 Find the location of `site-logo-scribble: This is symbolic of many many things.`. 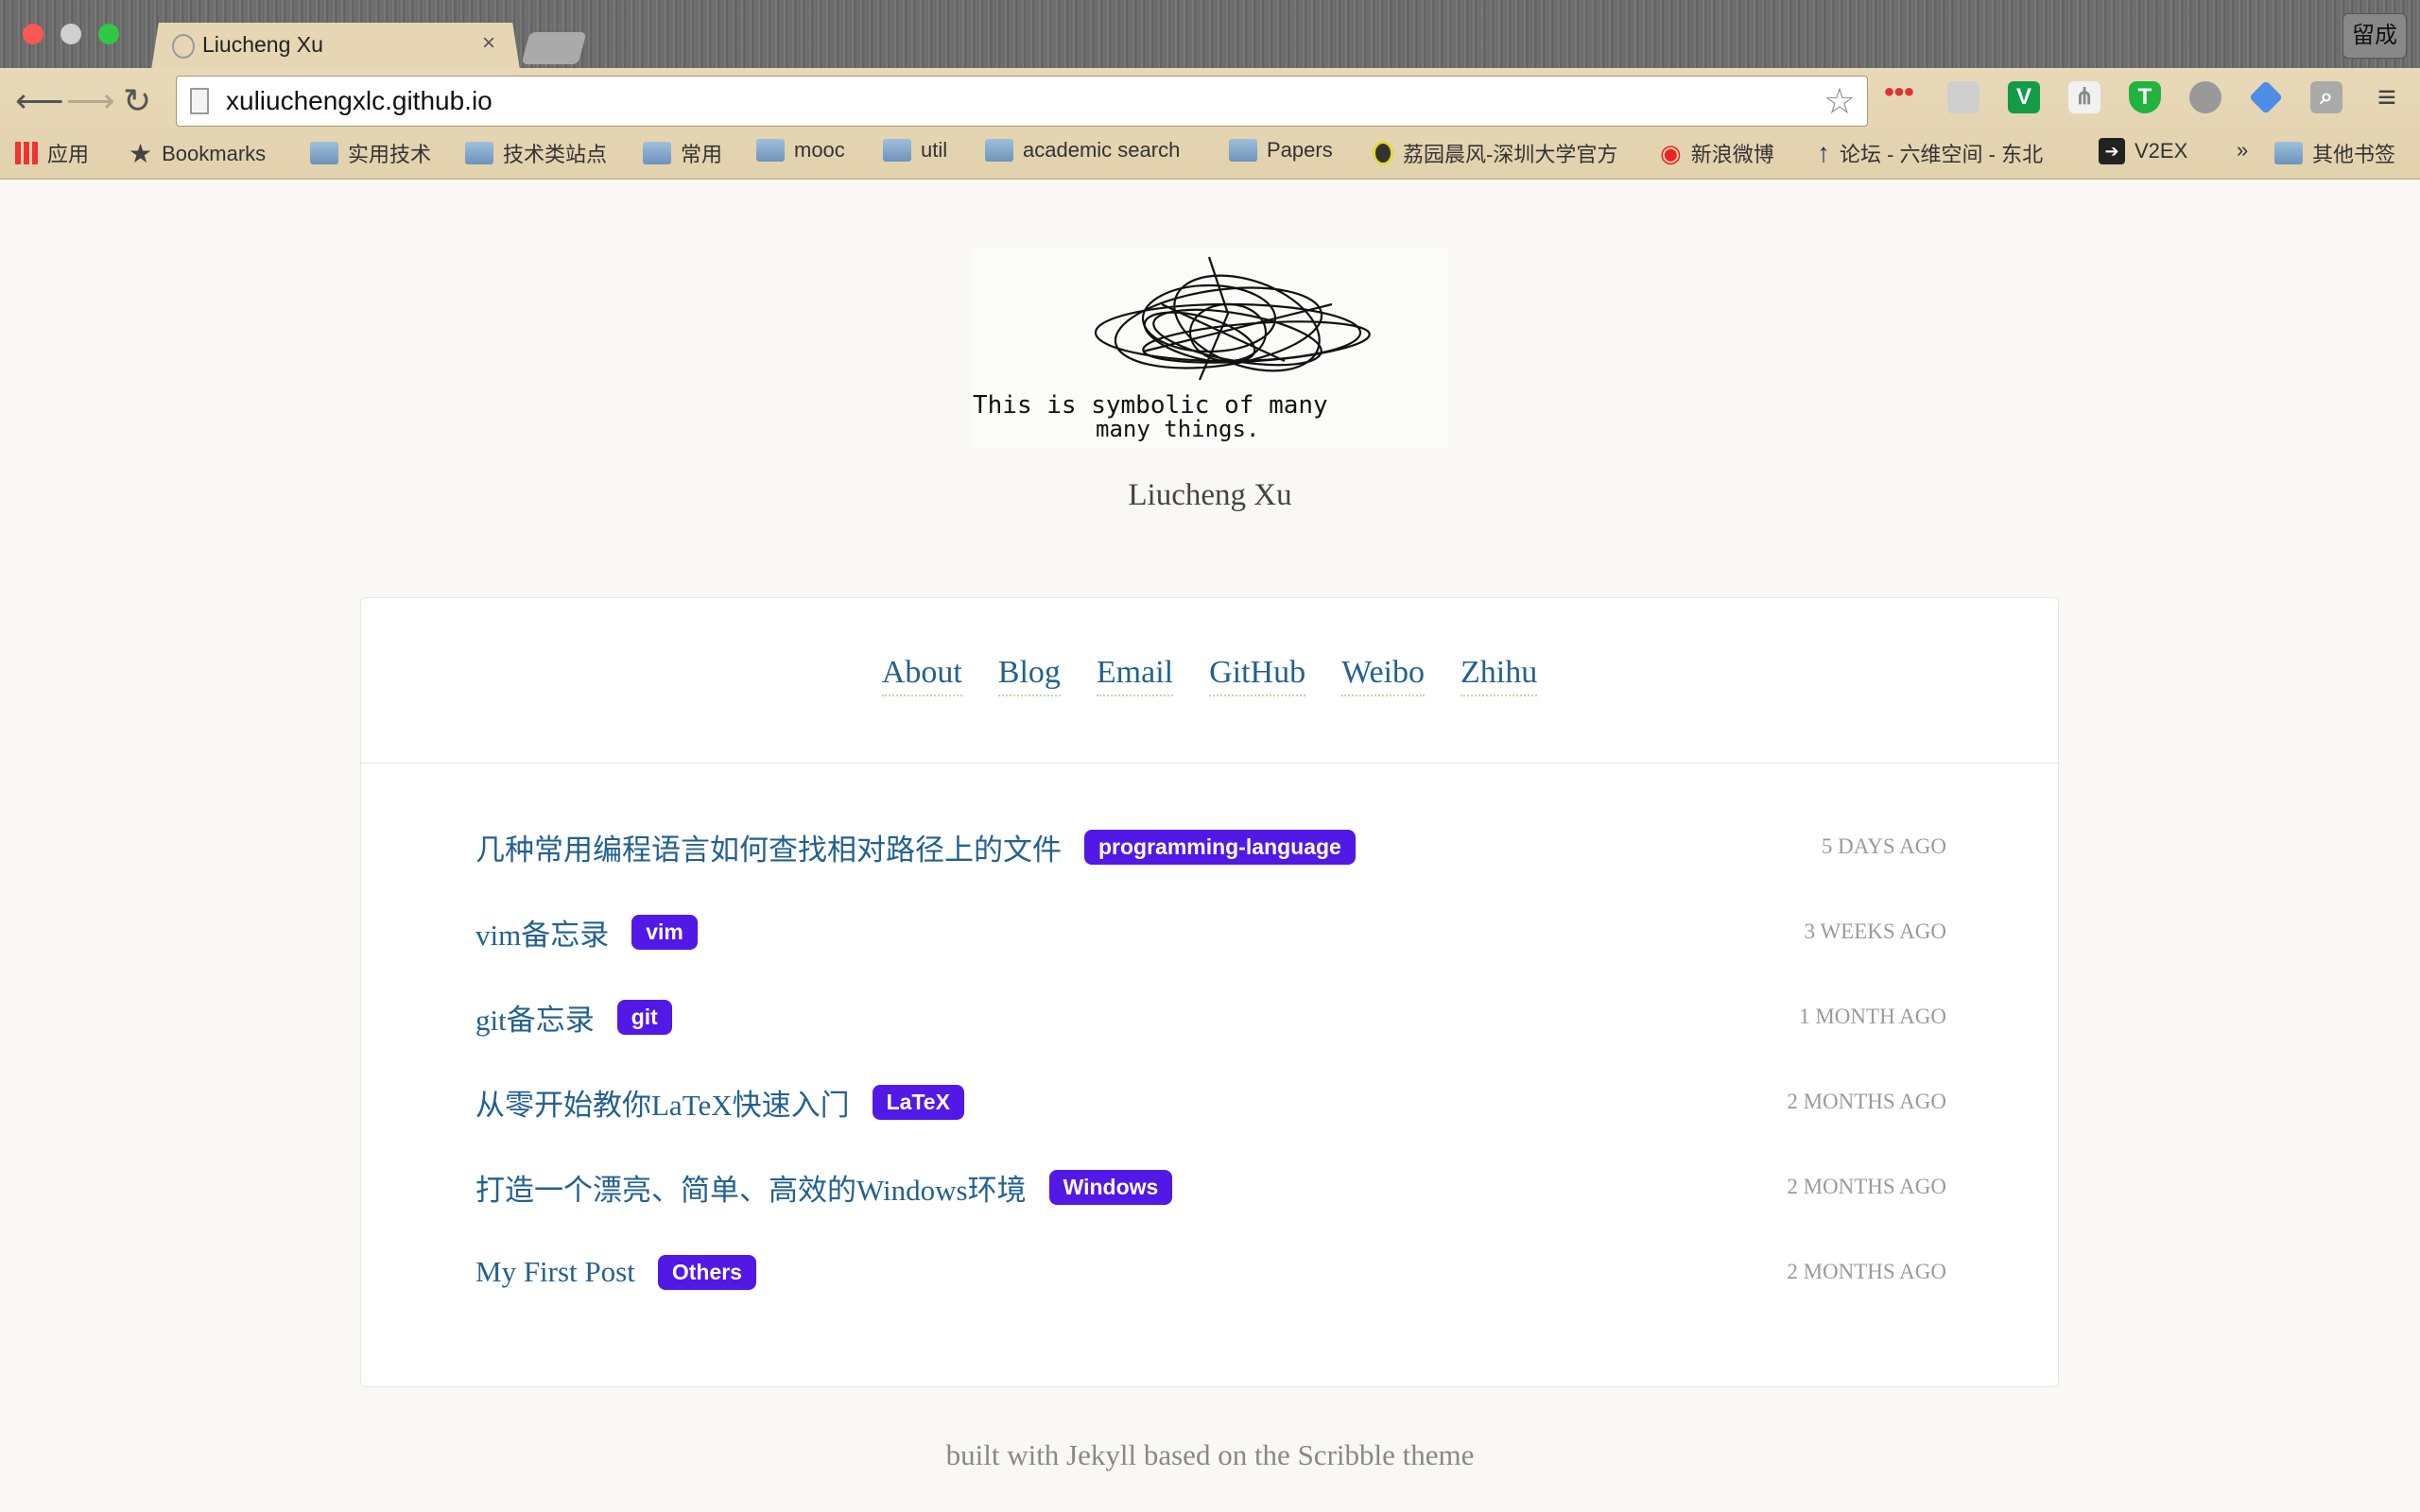

site-logo-scribble: This is symbolic of many many things. is located at coordinates (1210, 348).